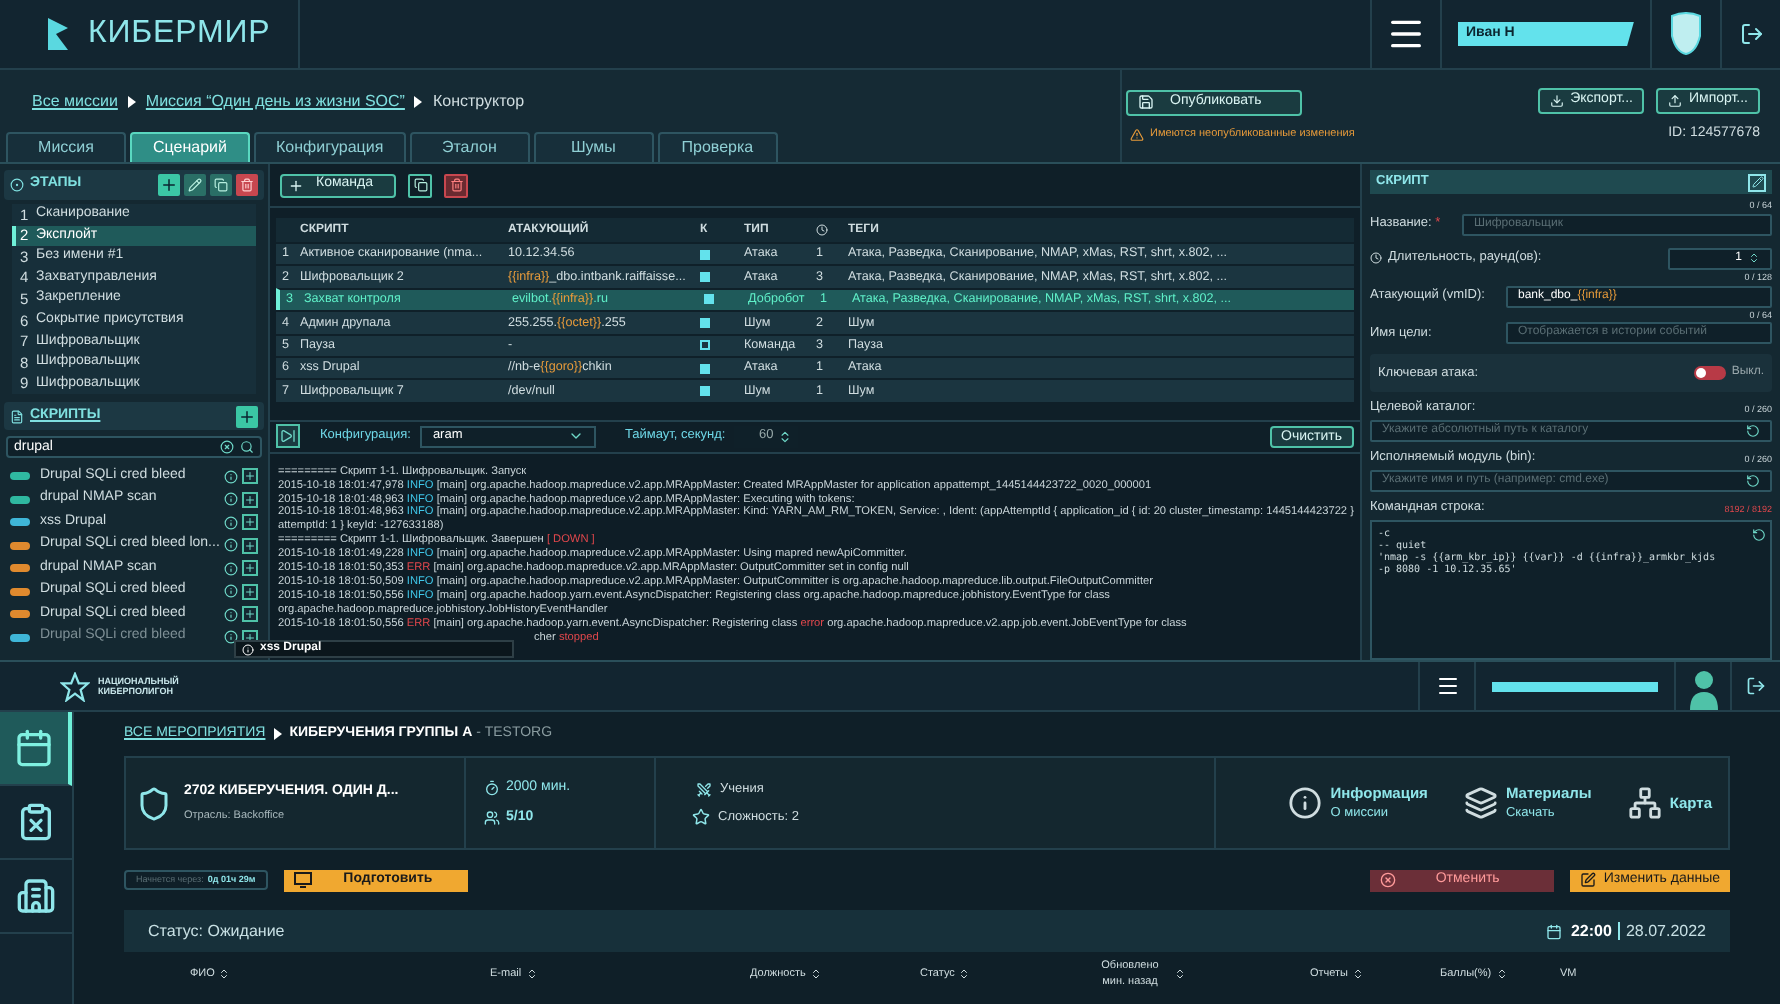 This screenshot has height=1004, width=1780. I want to click on upload-icon, so click(1675, 100).